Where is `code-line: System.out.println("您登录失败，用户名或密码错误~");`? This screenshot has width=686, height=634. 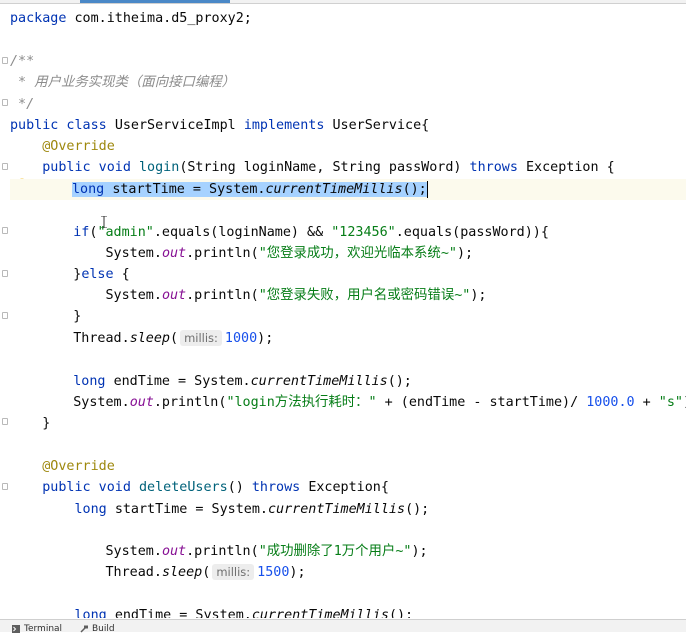
code-line: System.out.println("您登录失败，用户名或密码错误~"); is located at coordinates (263, 295).